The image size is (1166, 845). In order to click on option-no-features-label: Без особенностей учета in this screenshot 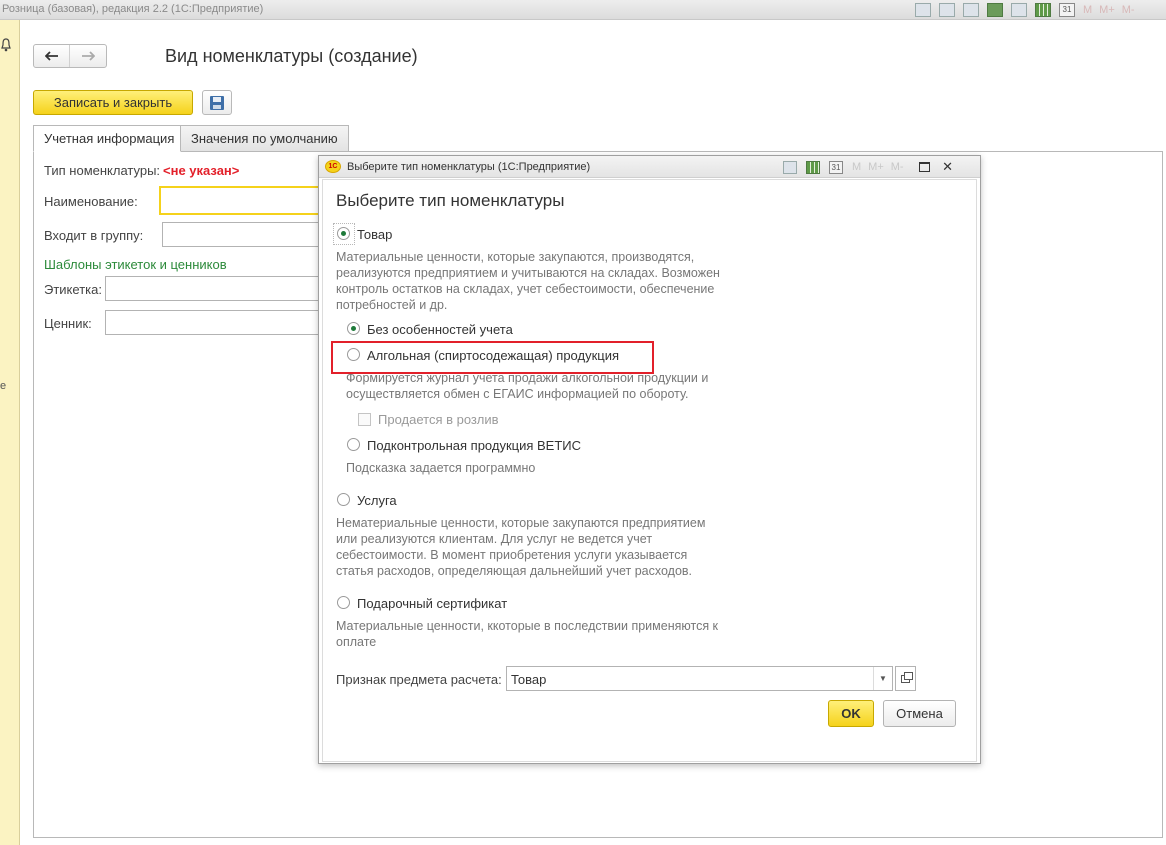, I will do `click(440, 329)`.